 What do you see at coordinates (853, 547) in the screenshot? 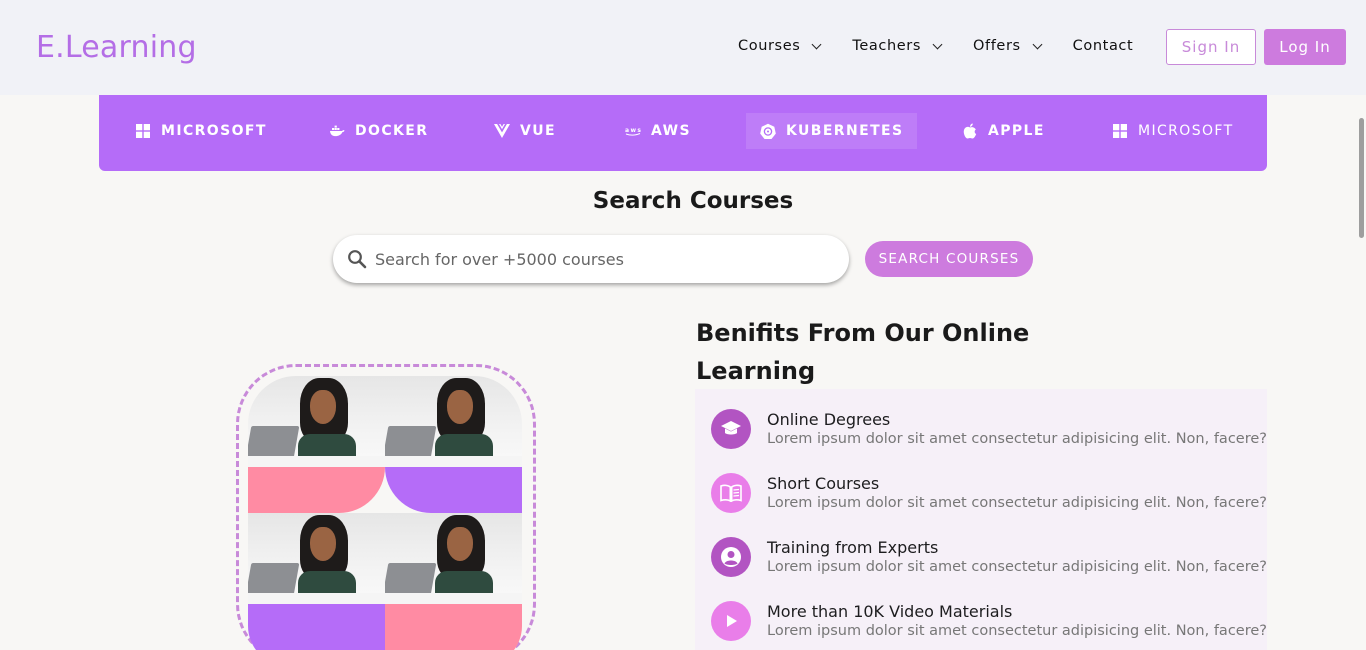
I see `benefit-title: Training from Experts` at bounding box center [853, 547].